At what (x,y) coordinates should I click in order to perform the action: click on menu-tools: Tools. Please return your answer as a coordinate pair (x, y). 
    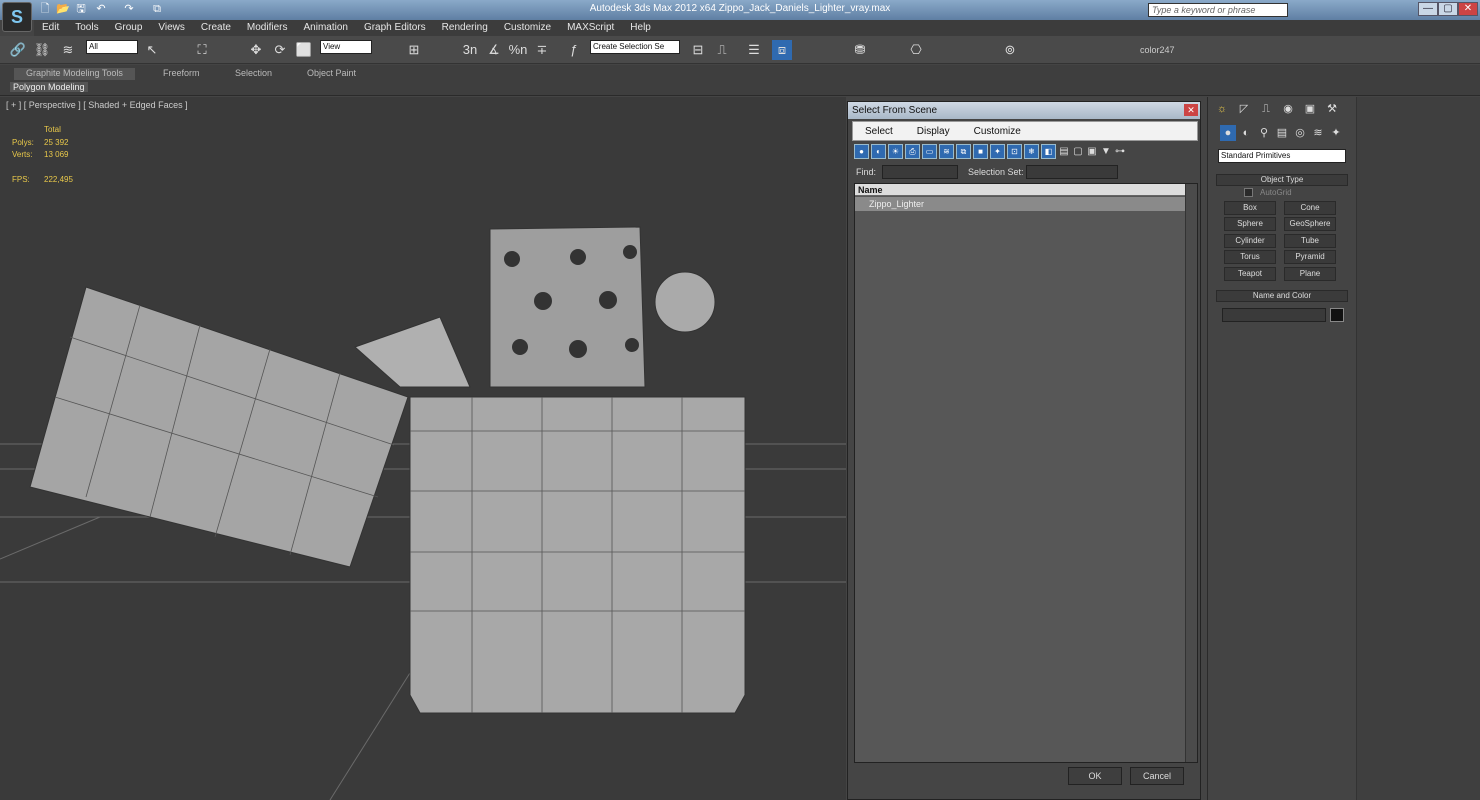
    Looking at the image, I should click on (86, 28).